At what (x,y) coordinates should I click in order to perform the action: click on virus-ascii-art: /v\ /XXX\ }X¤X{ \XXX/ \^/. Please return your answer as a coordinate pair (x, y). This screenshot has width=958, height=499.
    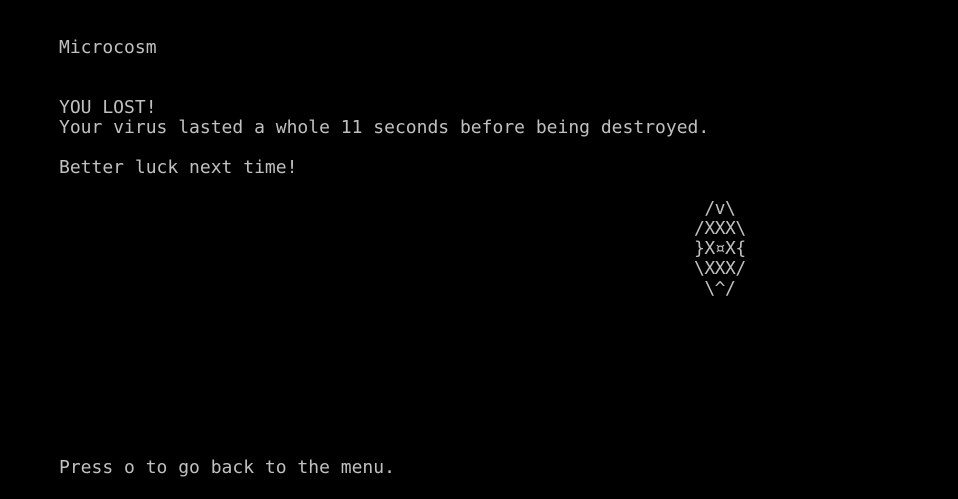
    Looking at the image, I should click on (720, 248).